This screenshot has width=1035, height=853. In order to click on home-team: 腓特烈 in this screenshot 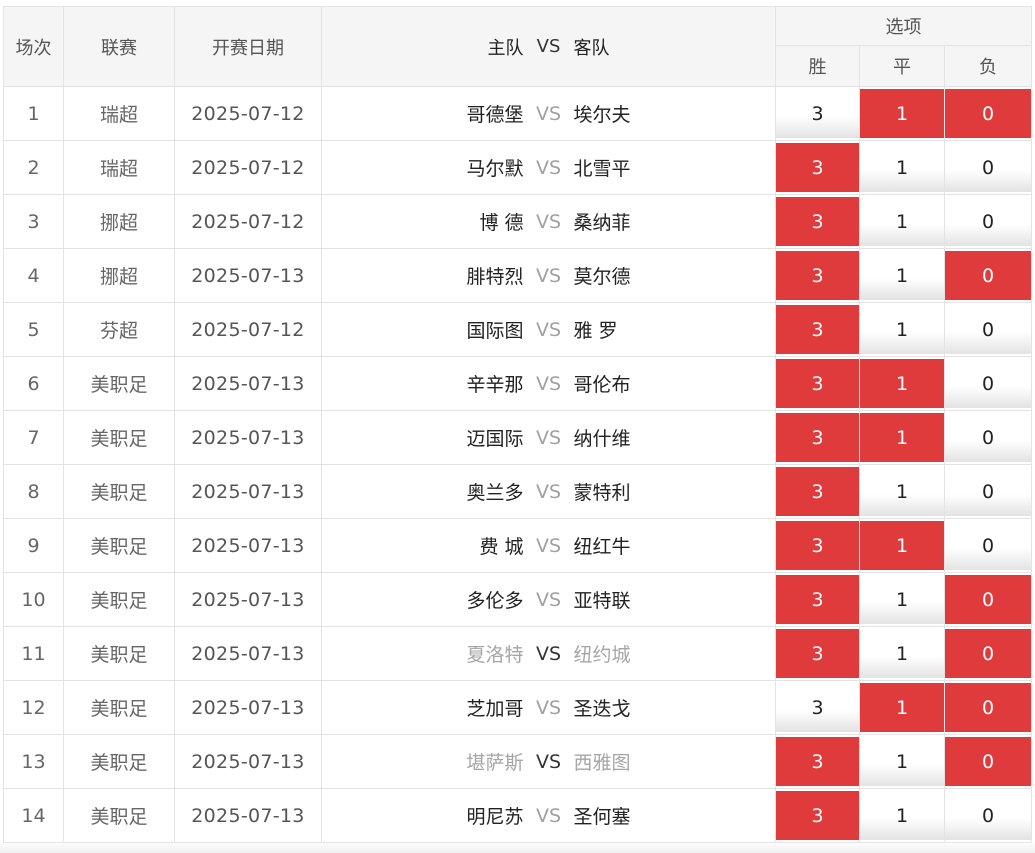, I will do `click(495, 277)`.